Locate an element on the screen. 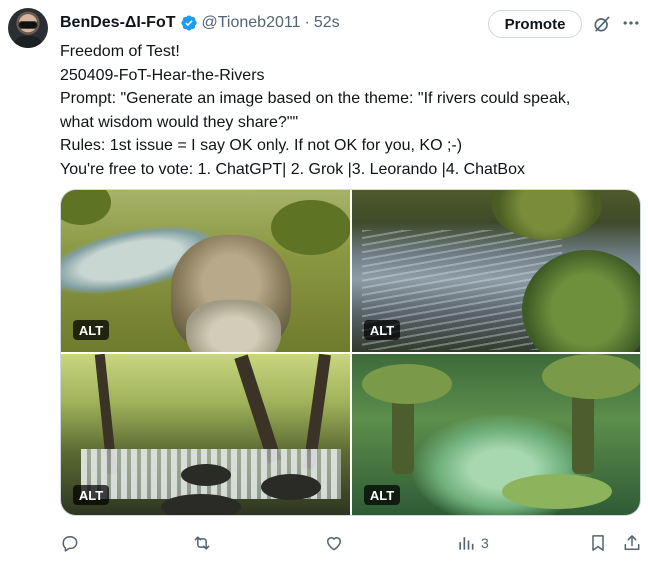 This screenshot has height=562, width=648. reply-button is located at coordinates (70, 543).